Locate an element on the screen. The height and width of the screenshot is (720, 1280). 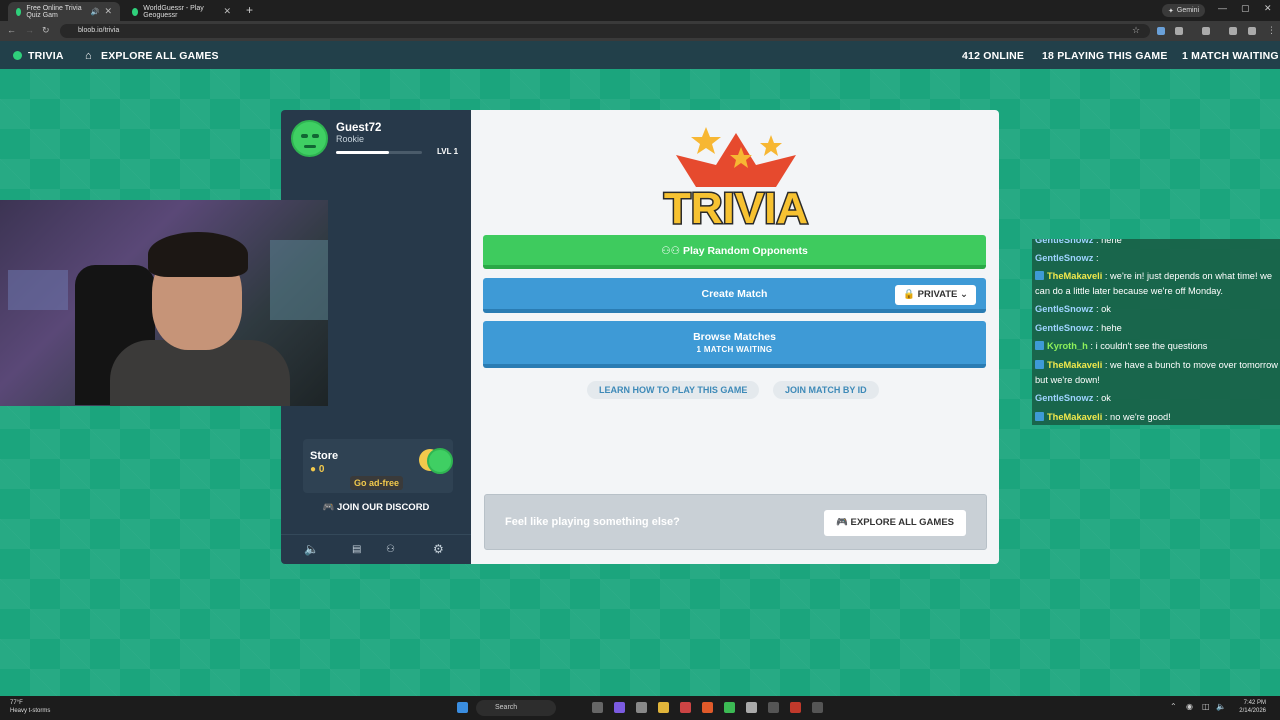
chat-text: : ok is located at coordinates (1103, 398).